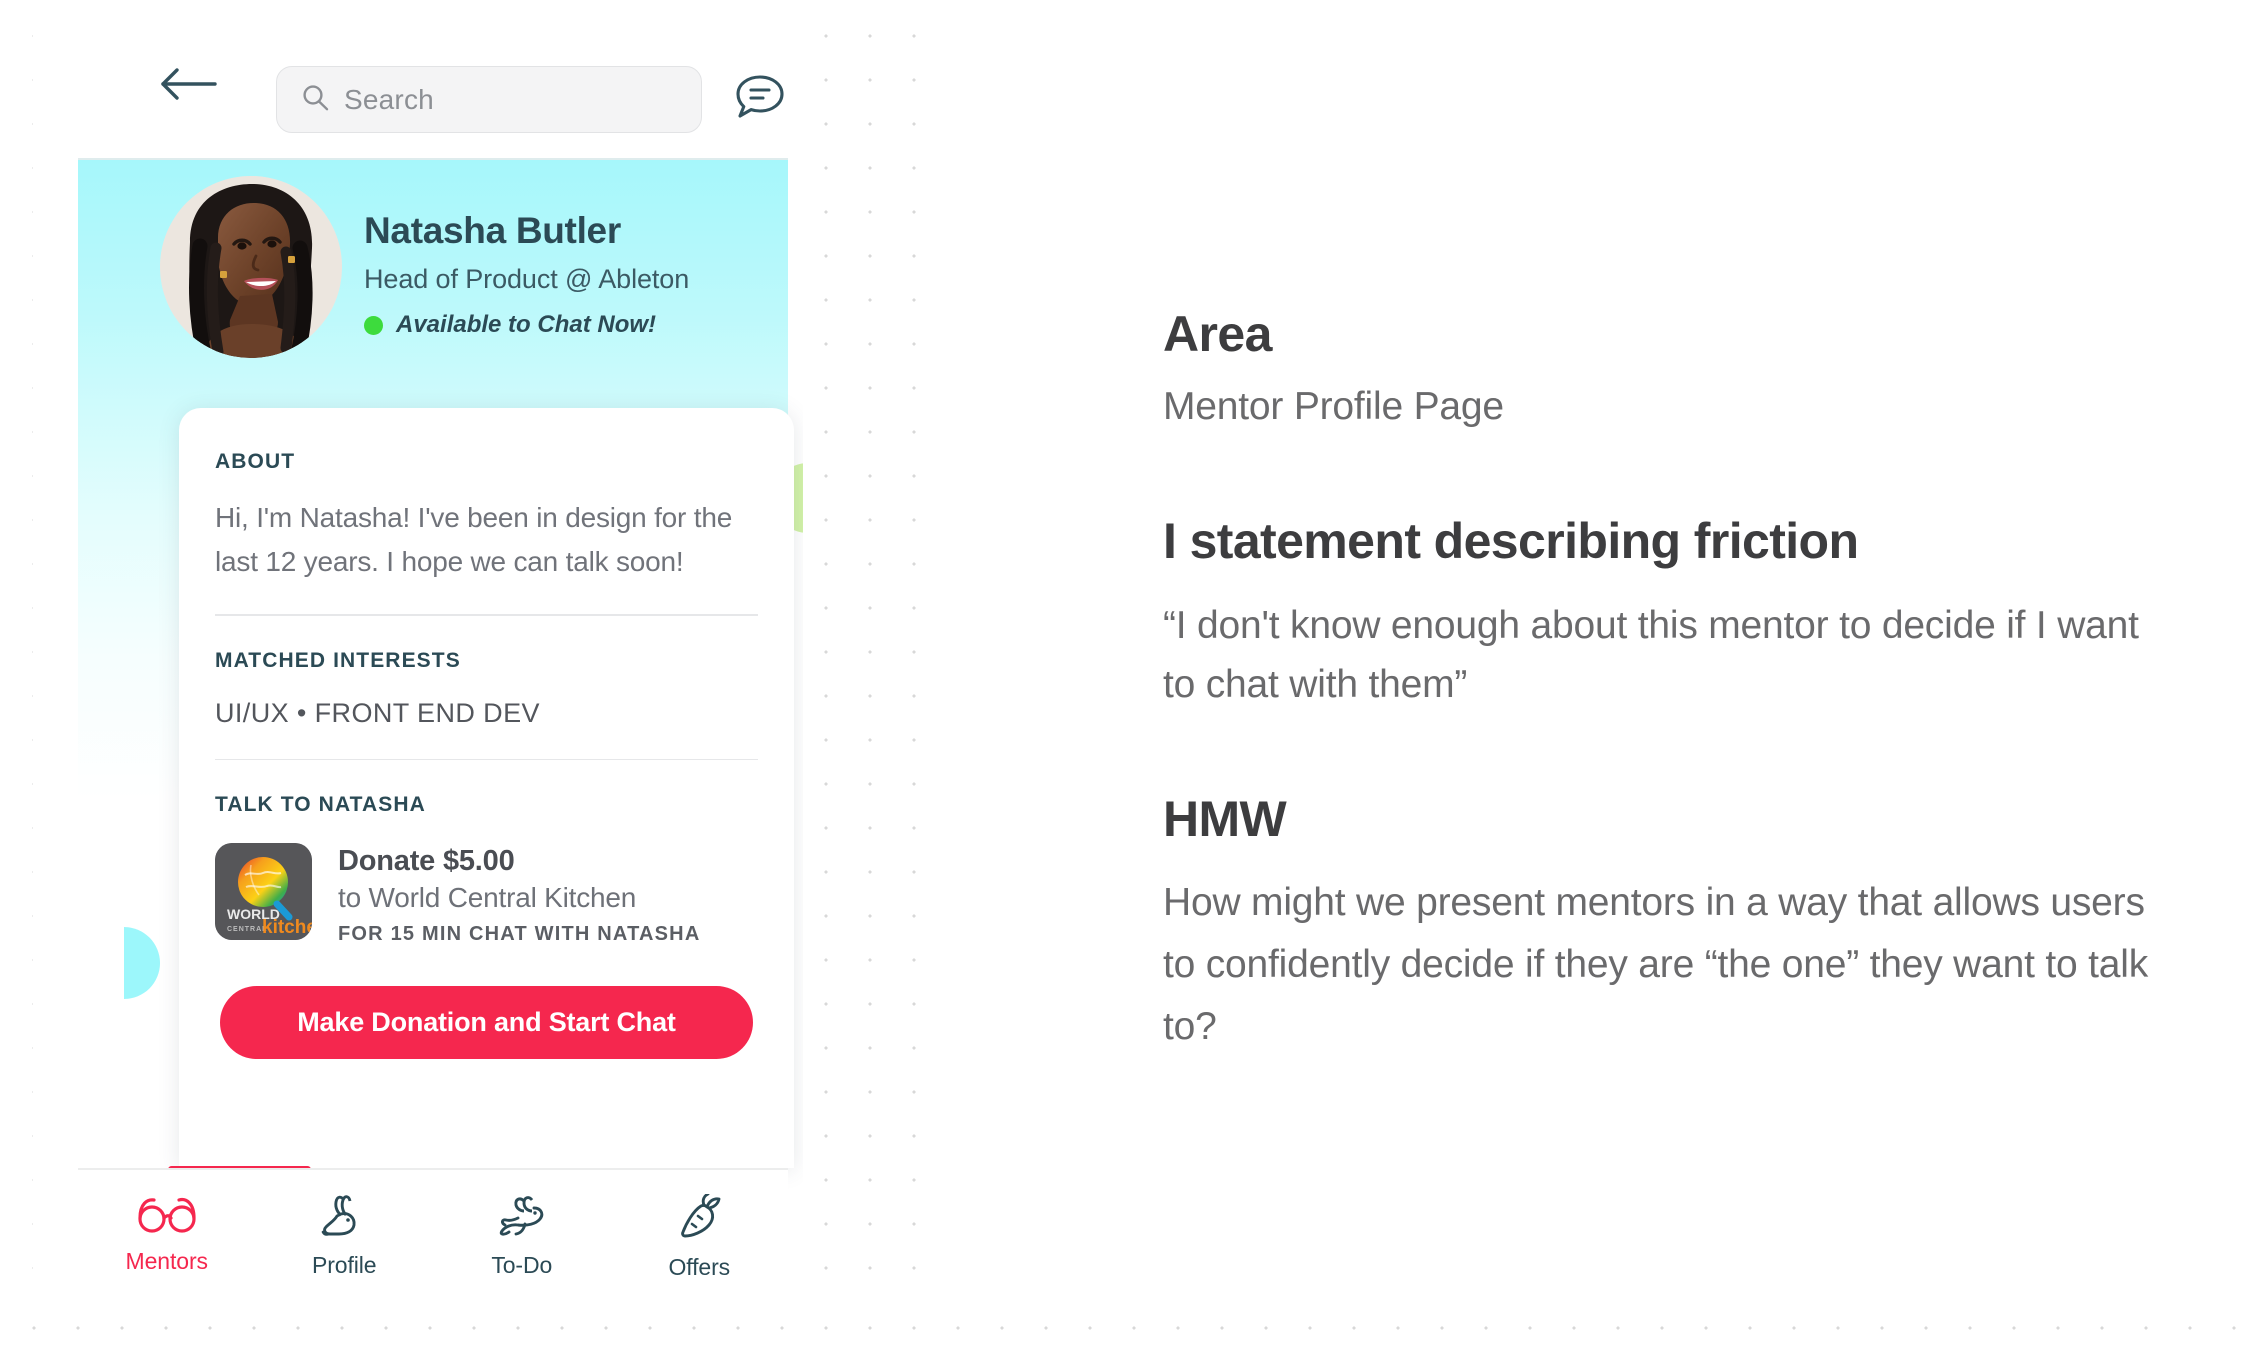 The width and height of the screenshot is (2242, 1362). What do you see at coordinates (142, 963) in the screenshot?
I see `decorative-blob-cyan` at bounding box center [142, 963].